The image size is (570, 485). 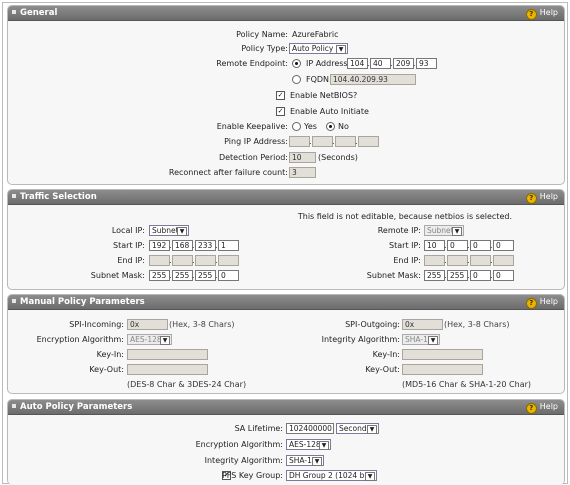 What do you see at coordinates (296, 79) in the screenshot?
I see `fqdn-radio` at bounding box center [296, 79].